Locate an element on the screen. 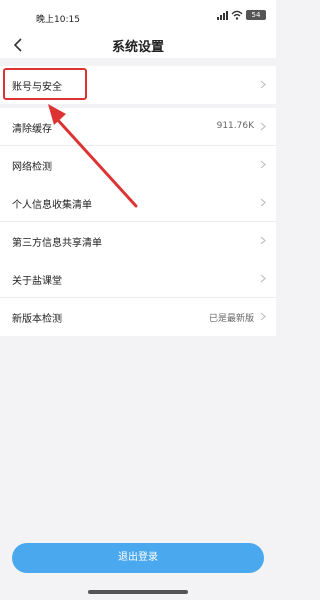  row-label: 个人信息收集清单 is located at coordinates (52, 205).